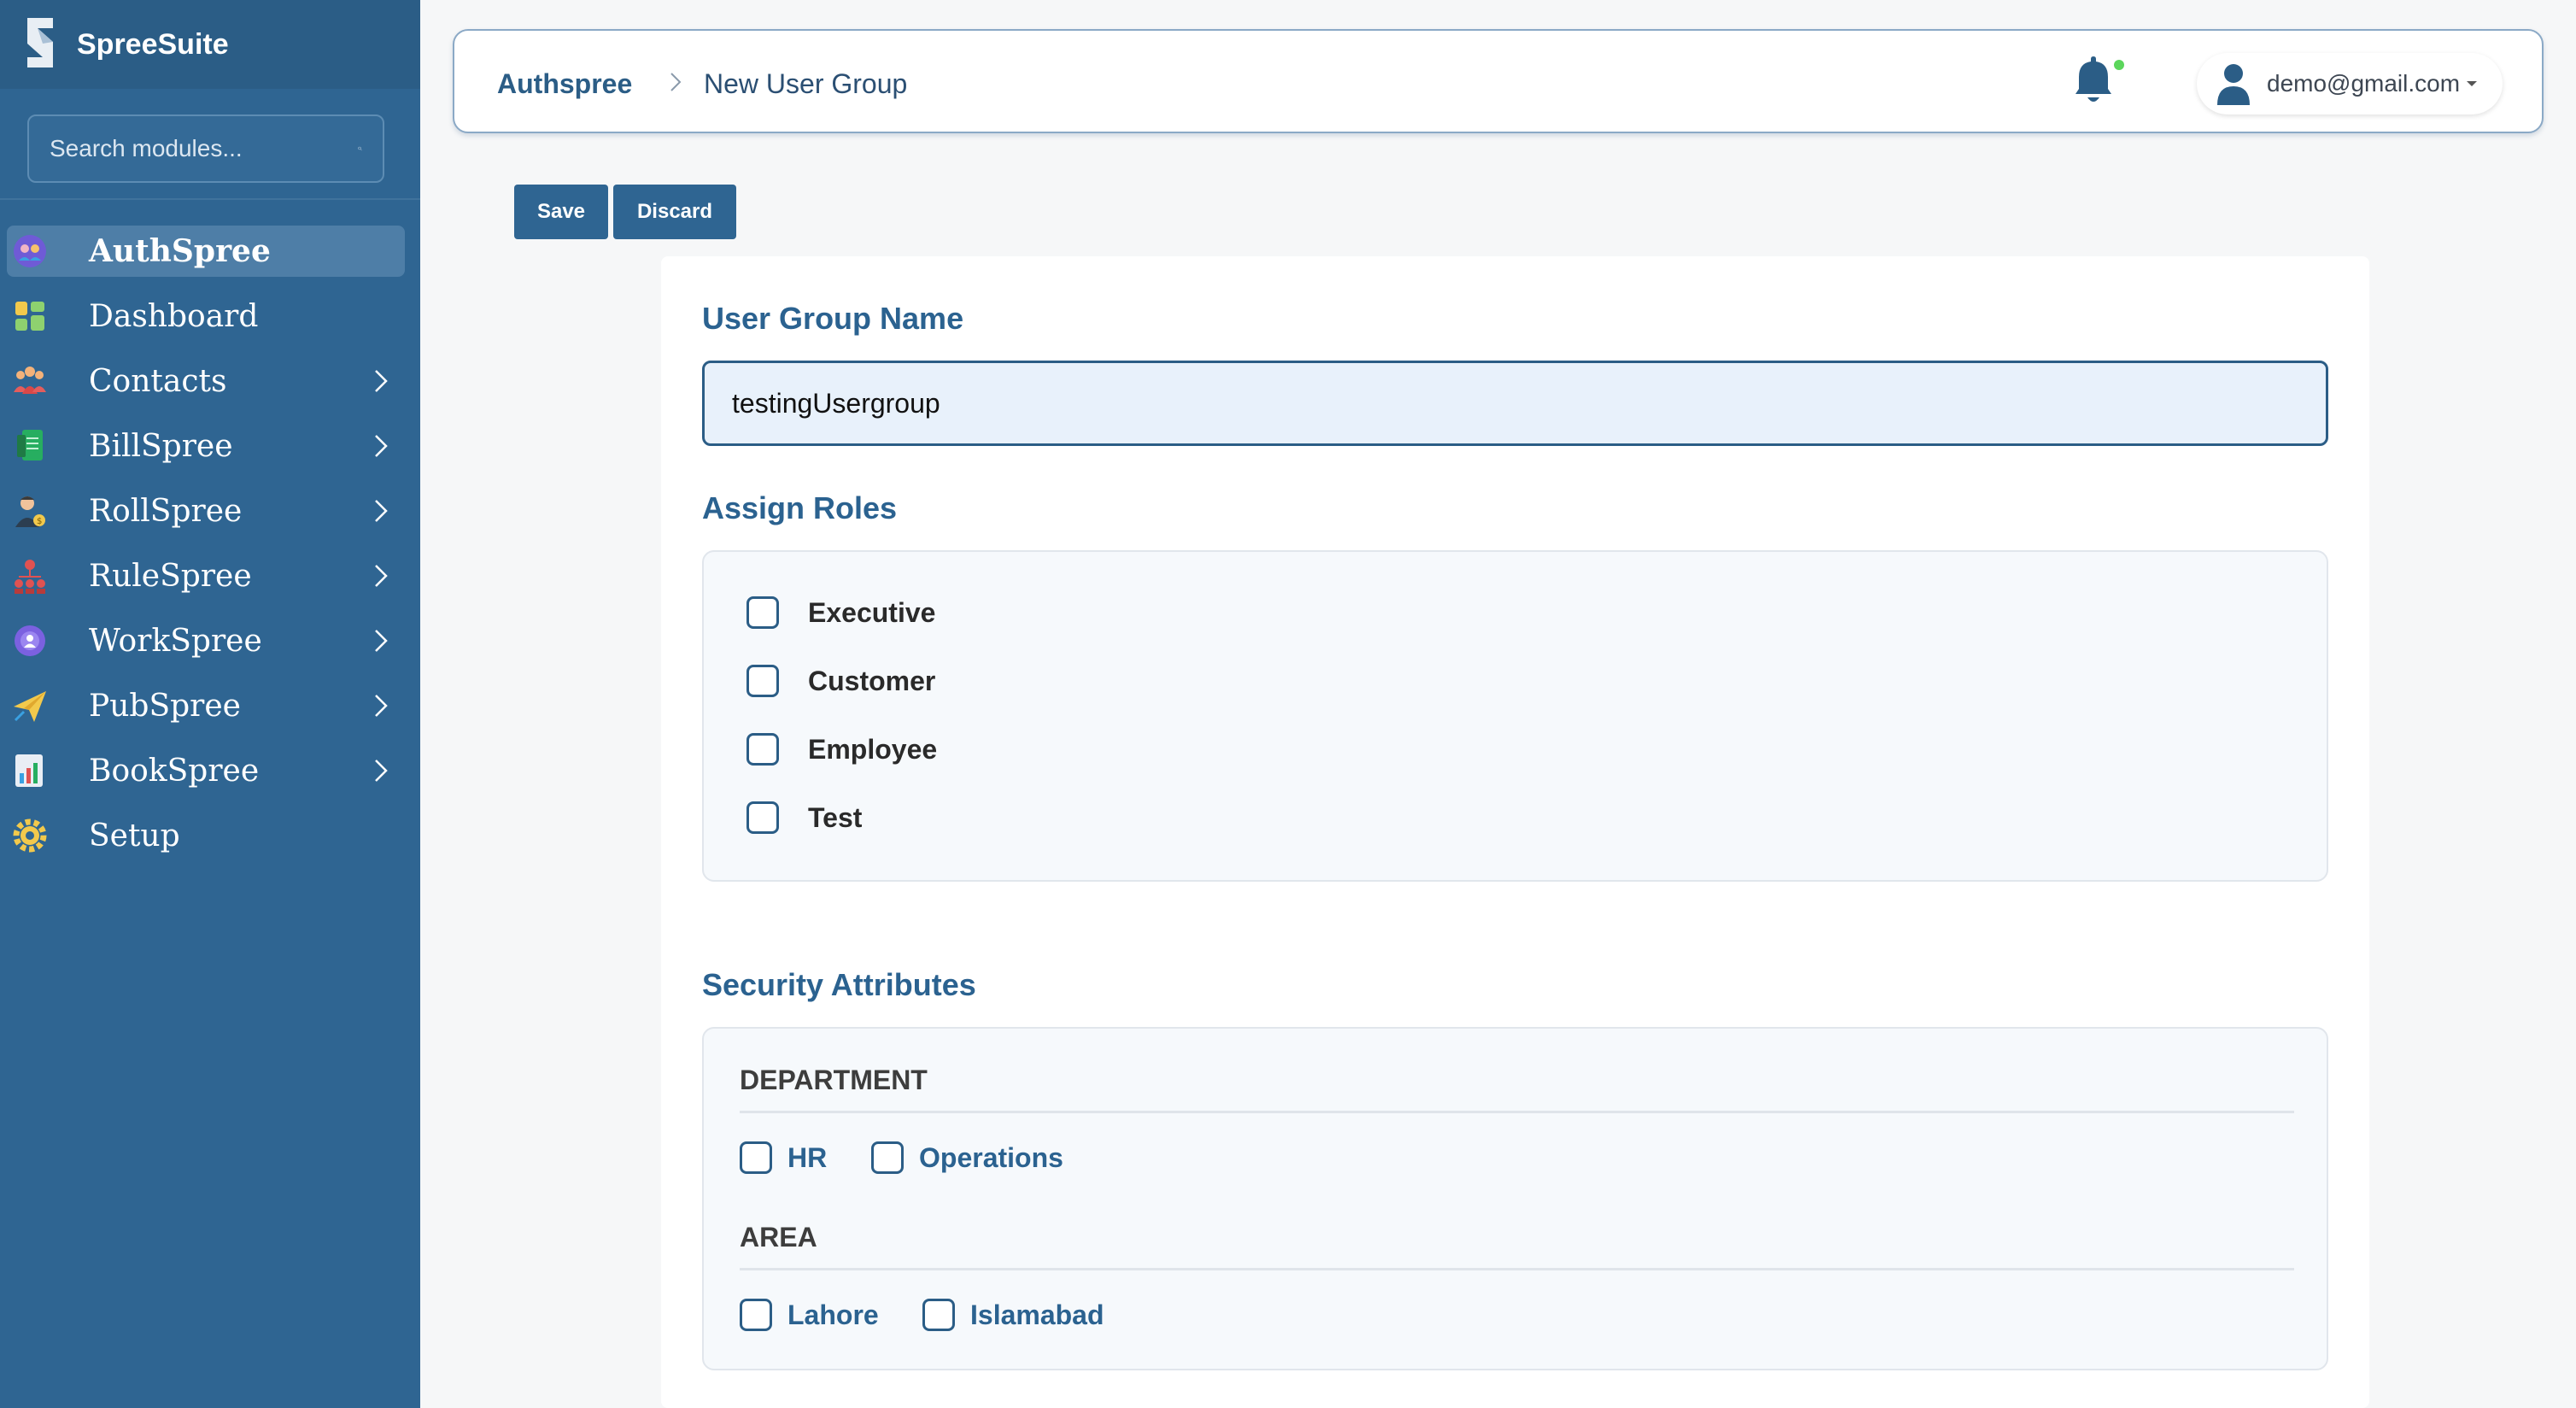 The width and height of the screenshot is (2576, 1408). Describe the element at coordinates (2364, 83) in the screenshot. I see `user-email: demo@gmail.com` at that location.